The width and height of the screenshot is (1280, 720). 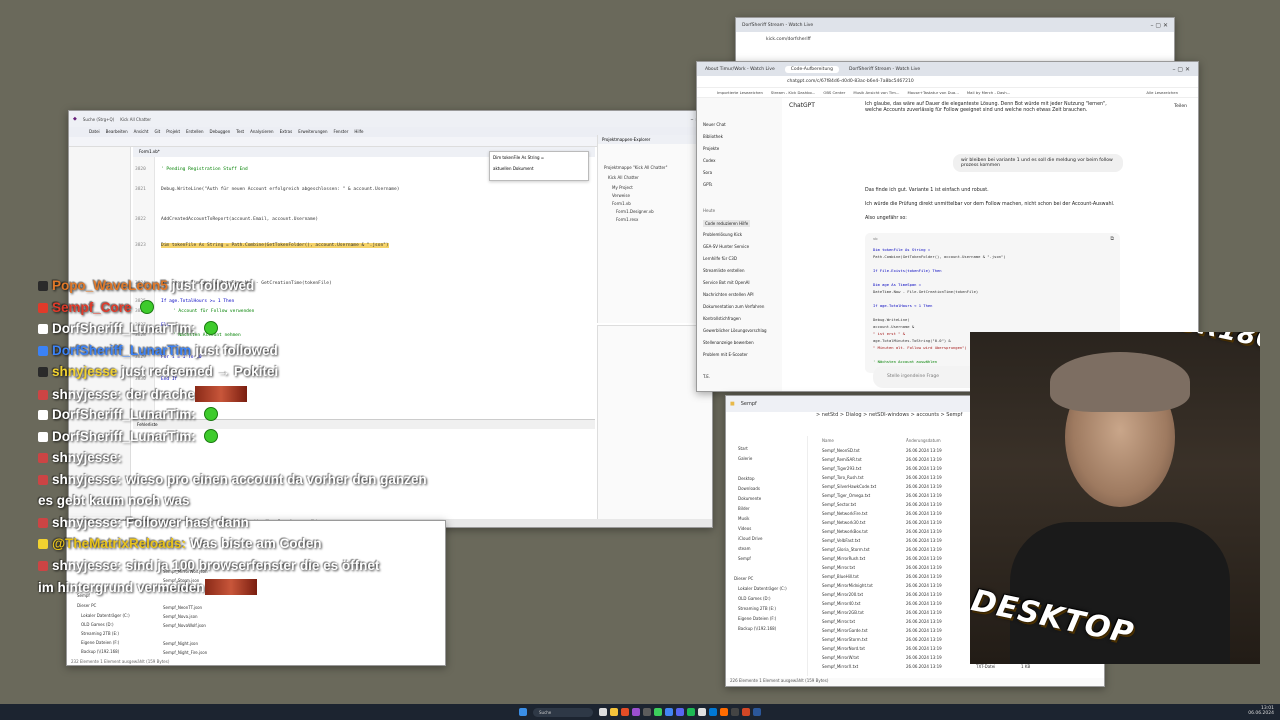 What do you see at coordinates (539, 157) in the screenshot?
I see `find-popup-line: Dim tokenFile As String =` at bounding box center [539, 157].